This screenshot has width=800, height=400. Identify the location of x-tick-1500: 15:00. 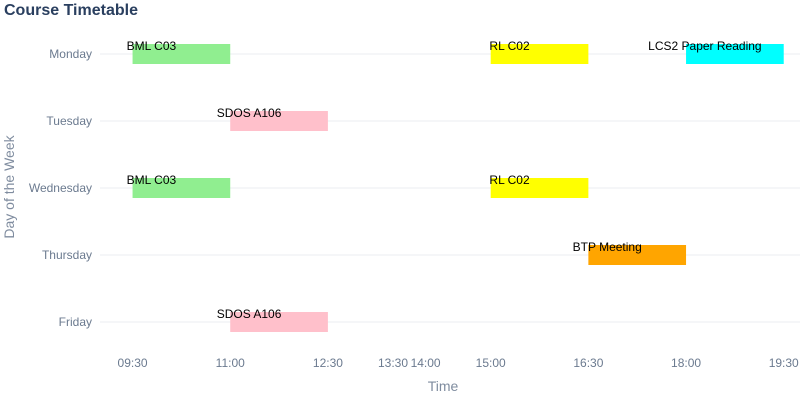
(491, 363).